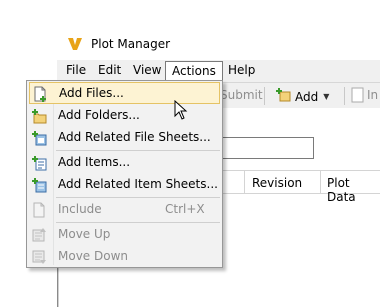 The image size is (380, 307). I want to click on include-toolbar-icon, so click(358, 96).